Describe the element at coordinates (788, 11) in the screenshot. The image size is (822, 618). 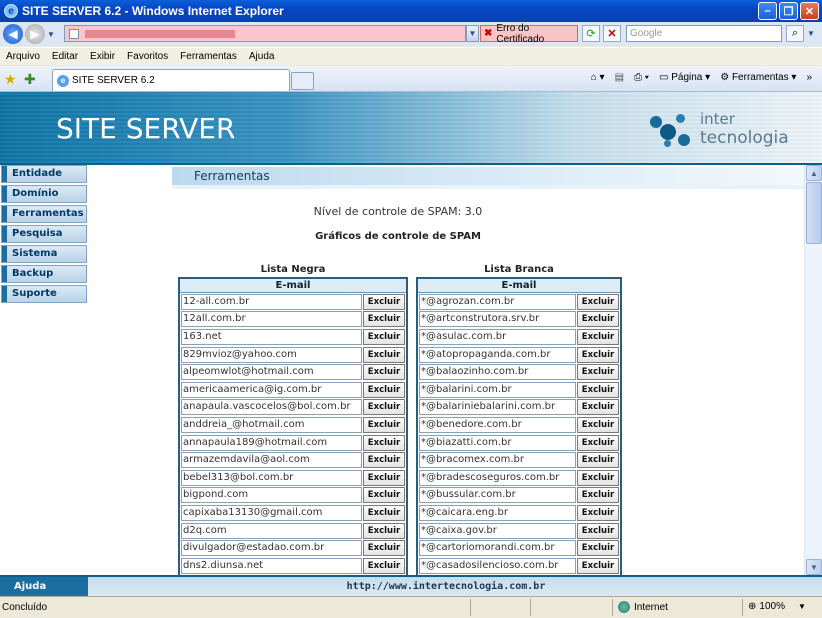
I see `maximize-button: ❐` at that location.